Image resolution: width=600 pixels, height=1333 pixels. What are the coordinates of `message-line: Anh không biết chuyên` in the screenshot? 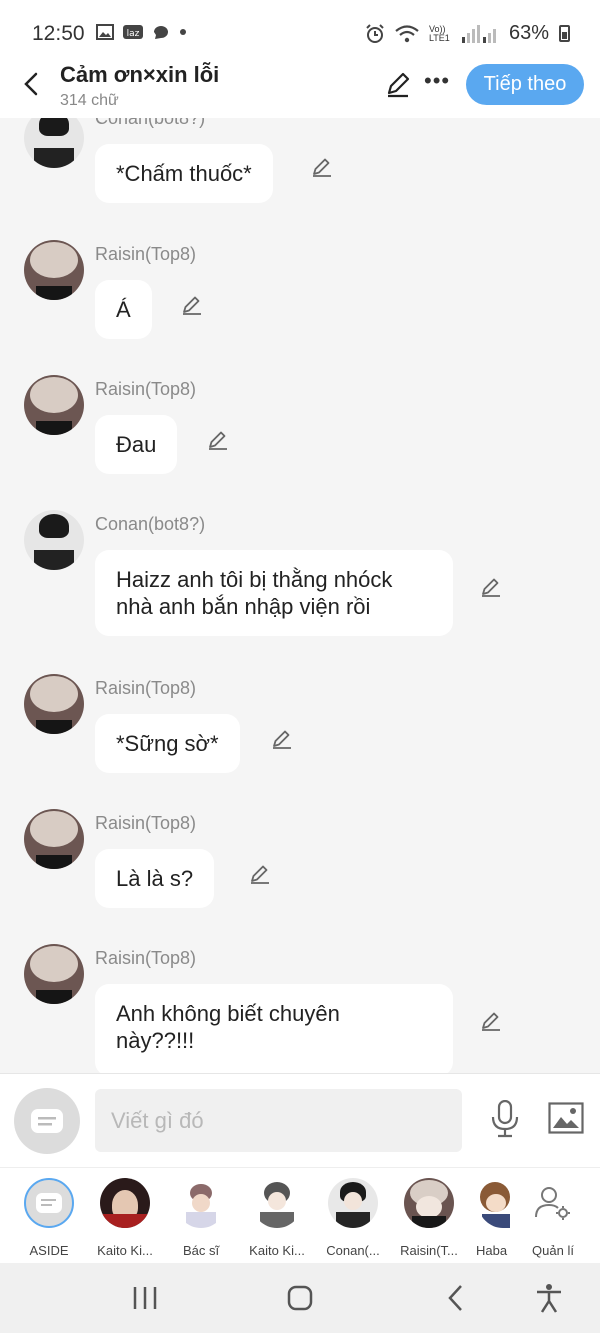 It's located at (228, 1013).